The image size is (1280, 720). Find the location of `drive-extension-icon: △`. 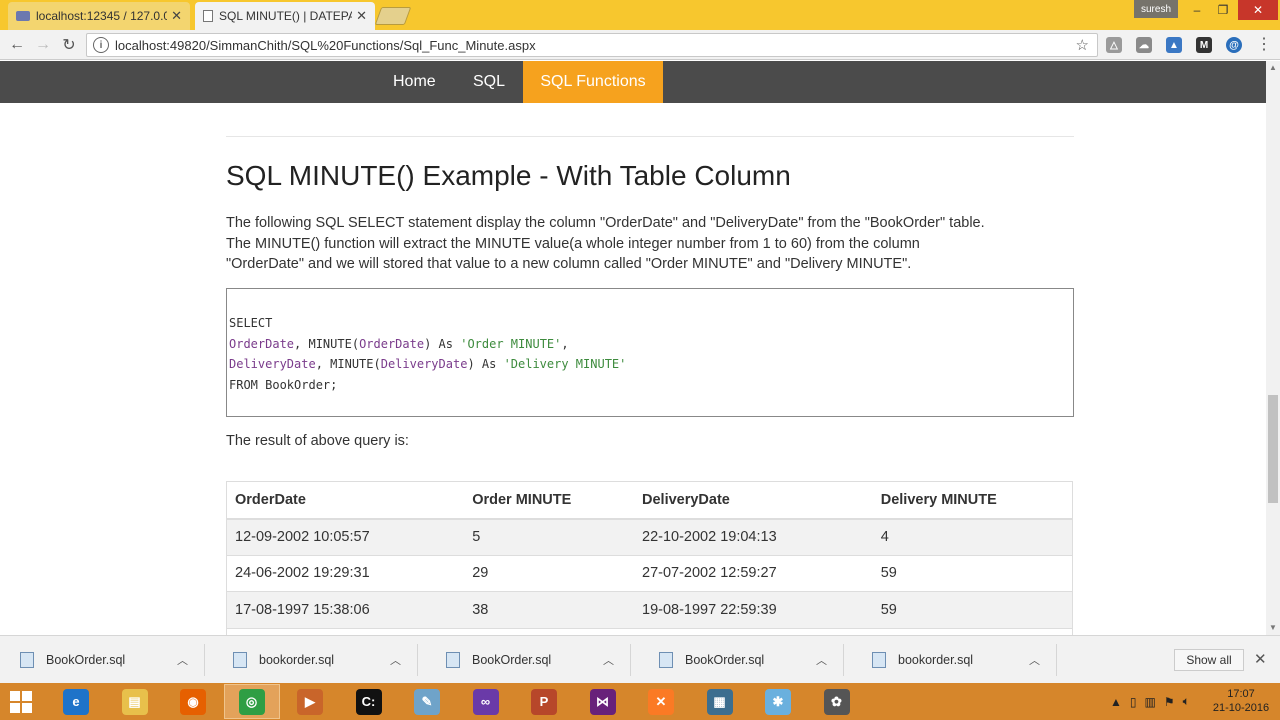

drive-extension-icon: △ is located at coordinates (1114, 45).